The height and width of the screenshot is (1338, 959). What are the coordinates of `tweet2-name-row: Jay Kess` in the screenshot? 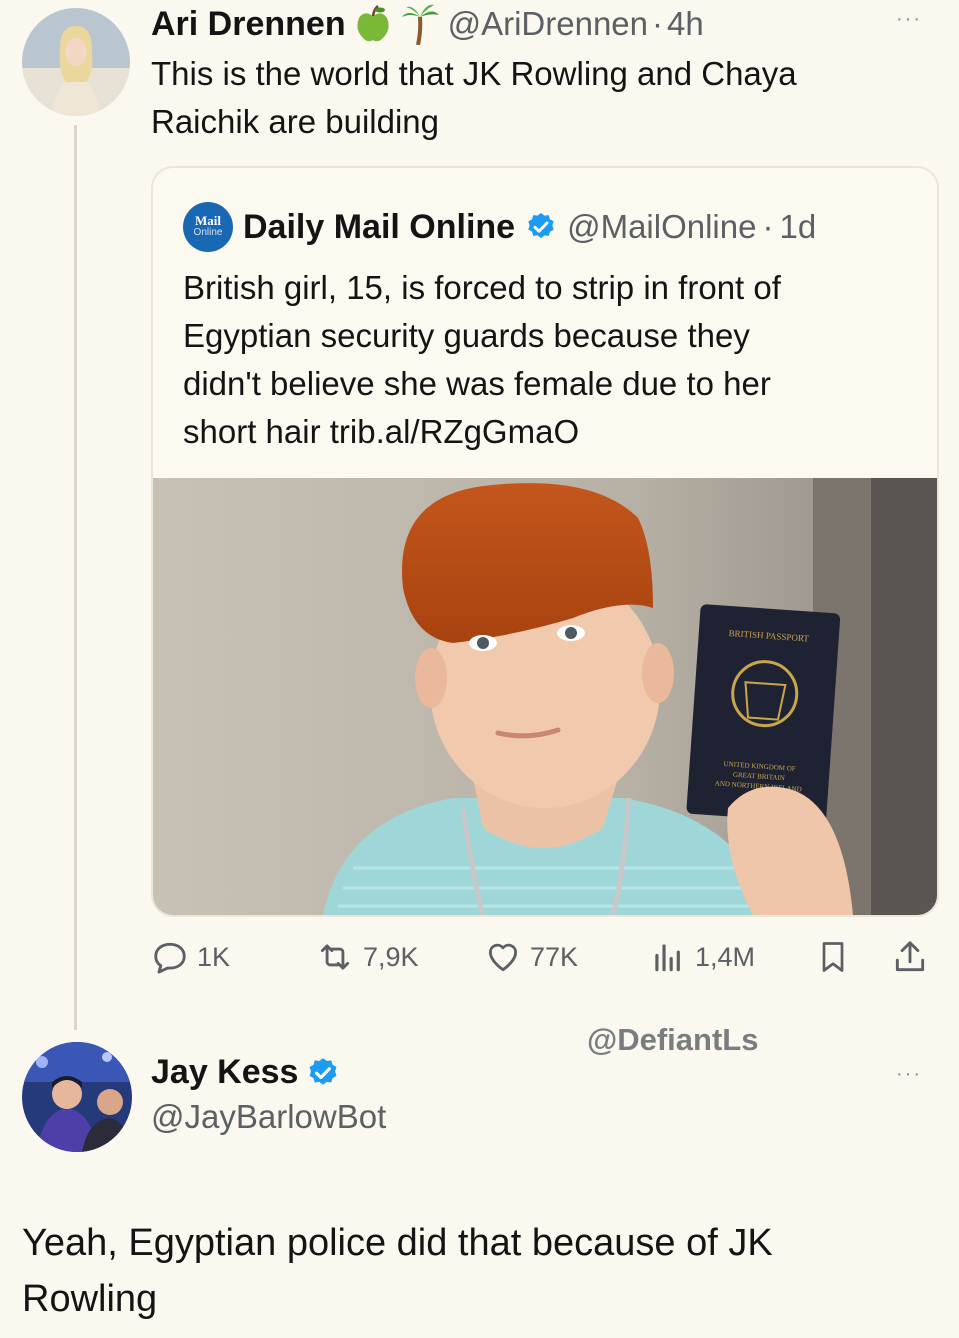 It's located at (245, 1072).